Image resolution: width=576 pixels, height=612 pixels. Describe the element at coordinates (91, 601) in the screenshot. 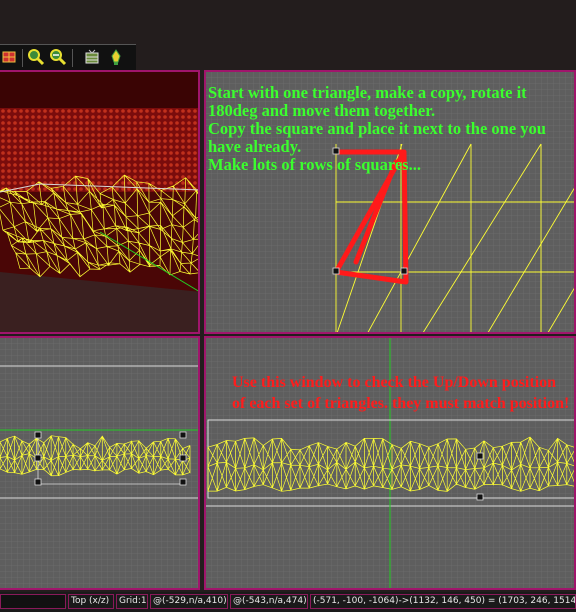

I see `status-view-mode: Top (x/z)` at that location.